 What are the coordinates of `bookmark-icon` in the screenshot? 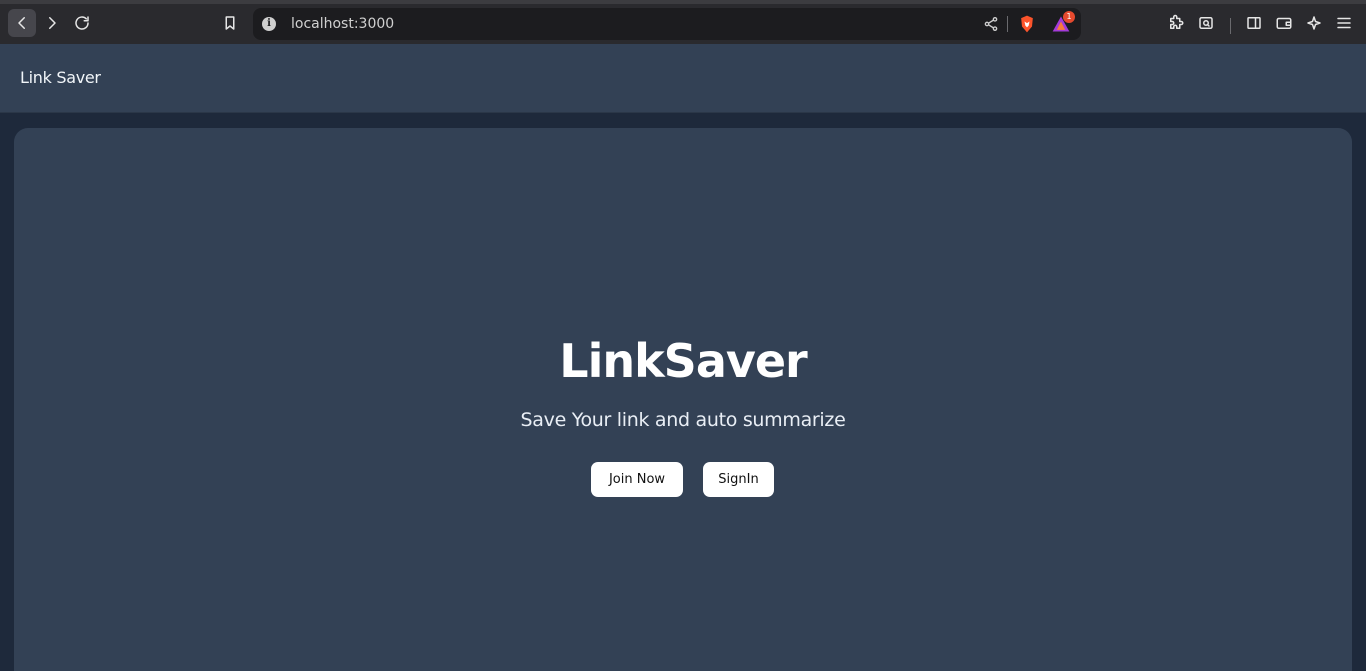 It's located at (230, 23).